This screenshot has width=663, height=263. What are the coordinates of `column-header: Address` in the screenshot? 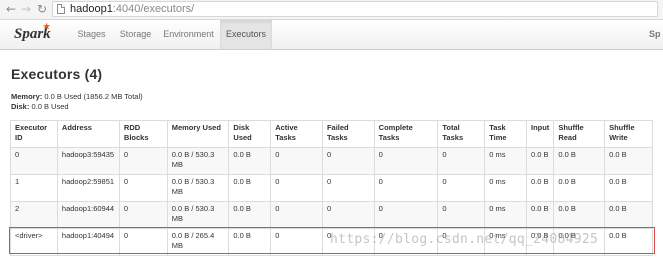 It's located at (88, 134).